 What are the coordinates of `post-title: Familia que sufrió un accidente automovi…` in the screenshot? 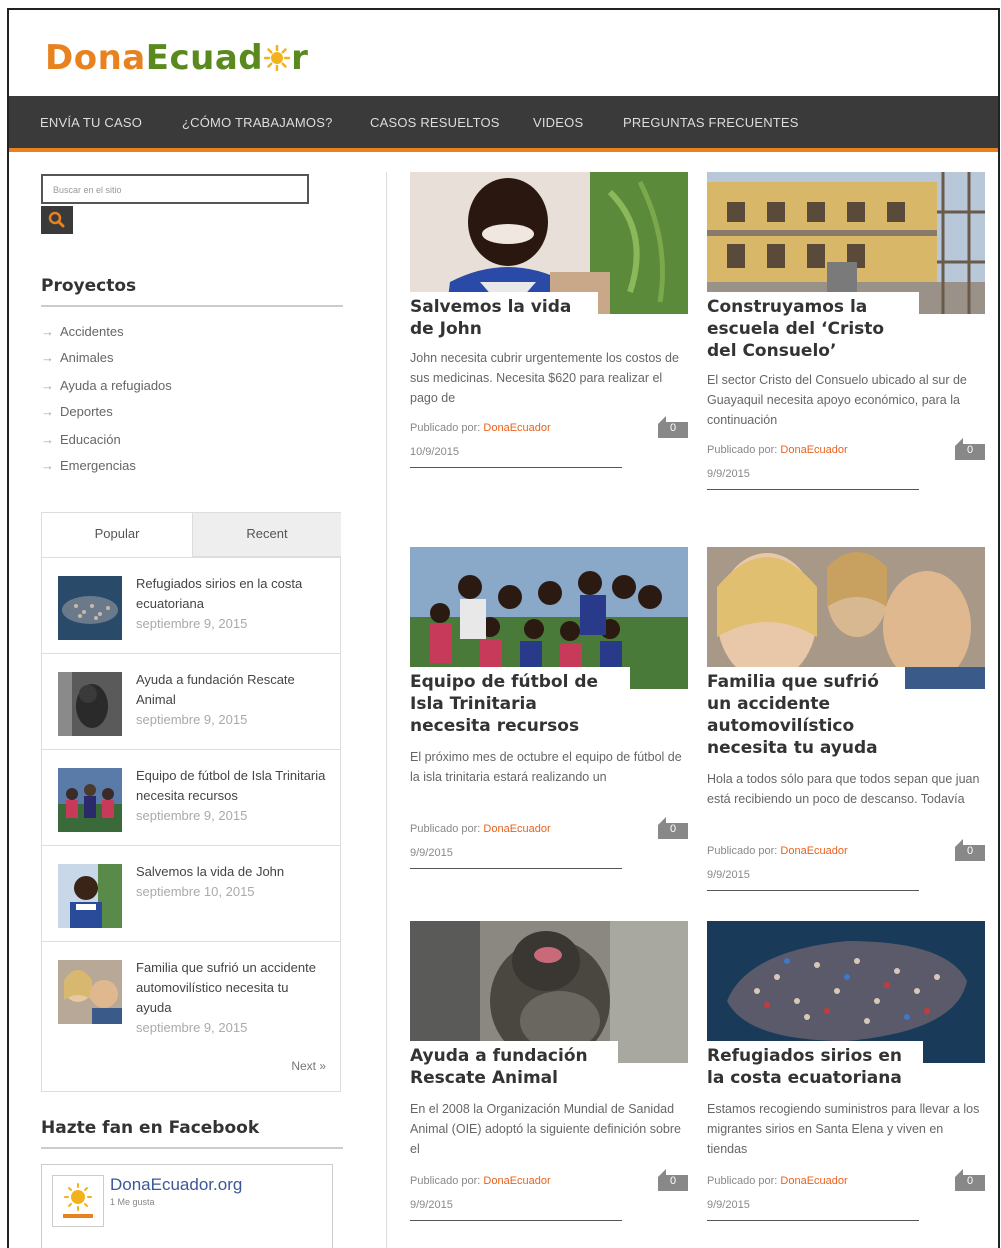 It's located at (806, 713).